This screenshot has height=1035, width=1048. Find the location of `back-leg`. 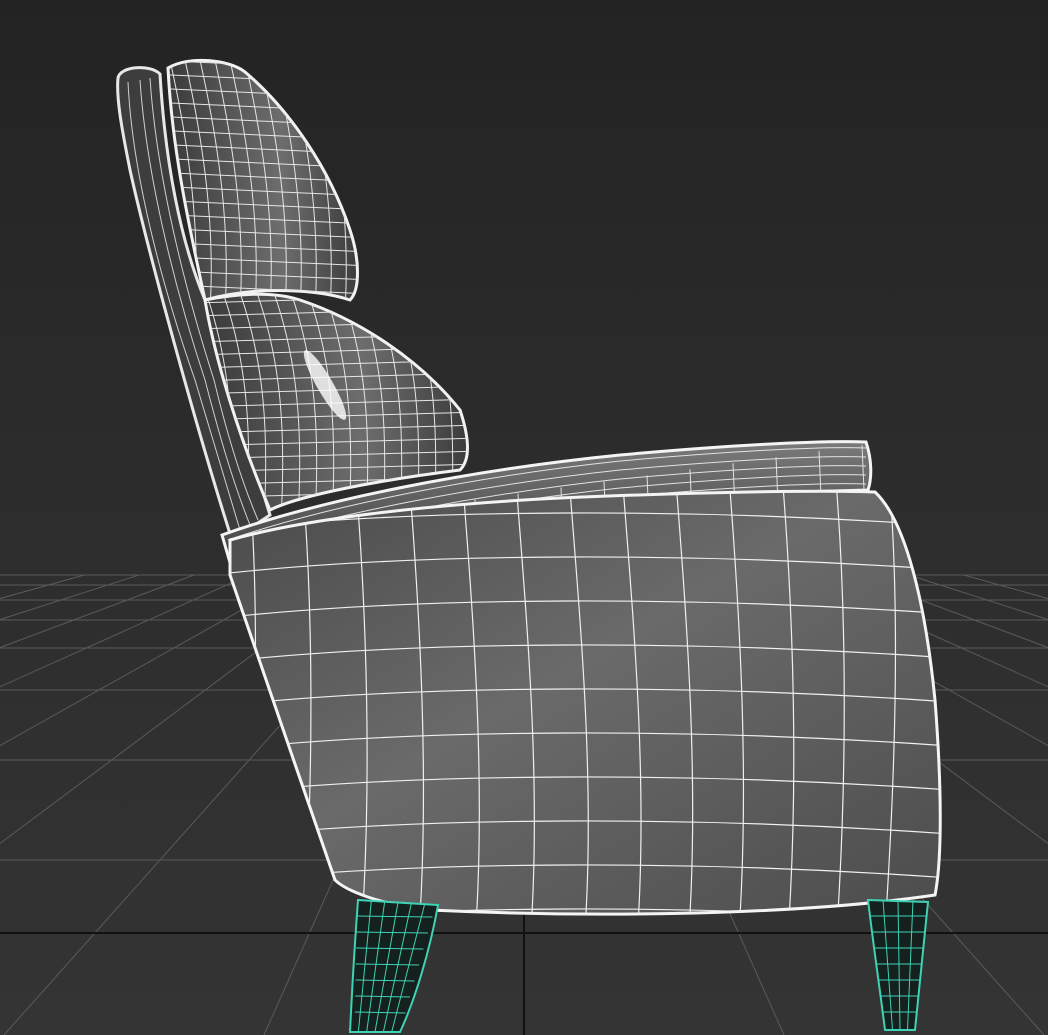

back-leg is located at coordinates (898, 964).